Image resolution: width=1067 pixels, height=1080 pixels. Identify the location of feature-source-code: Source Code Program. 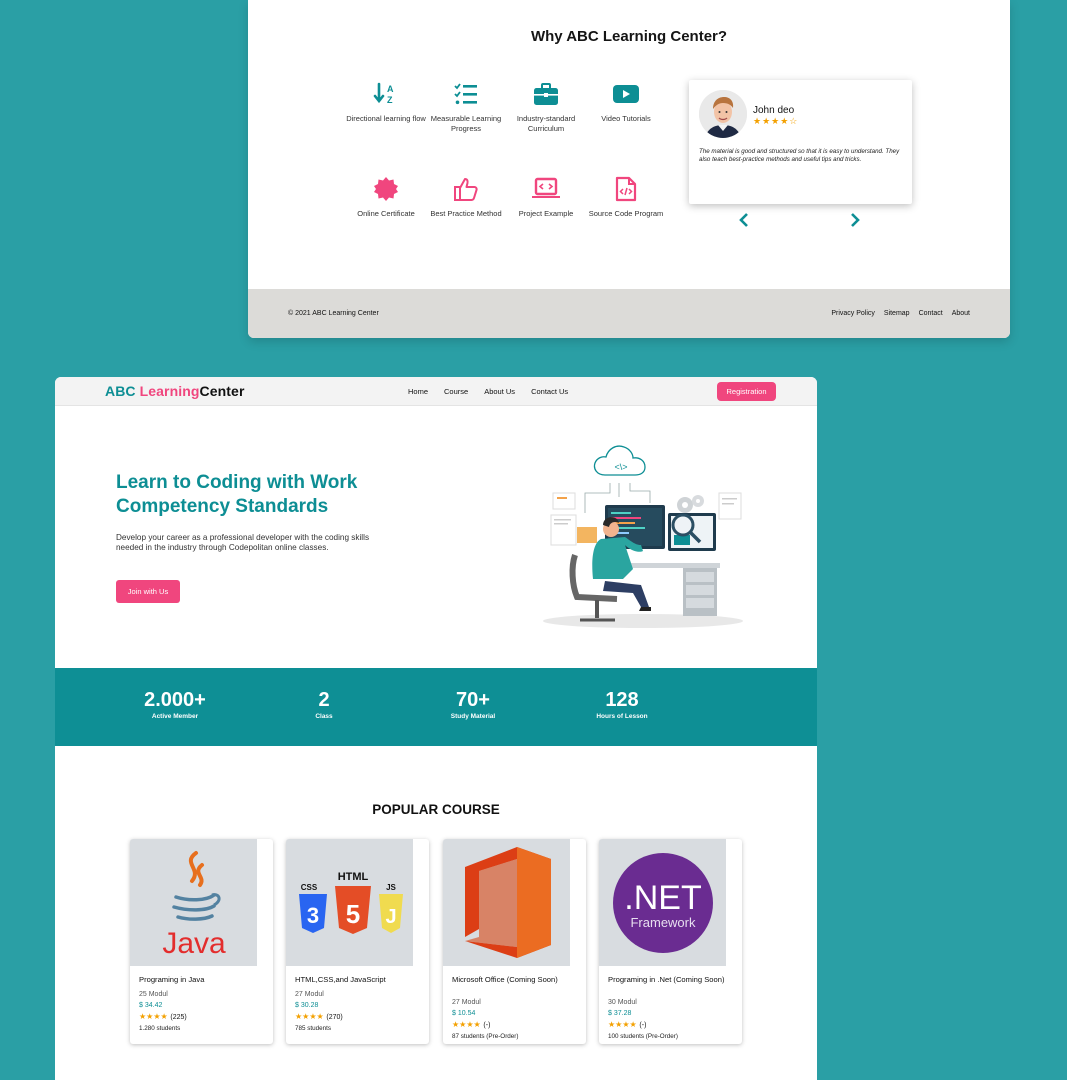
(626, 197).